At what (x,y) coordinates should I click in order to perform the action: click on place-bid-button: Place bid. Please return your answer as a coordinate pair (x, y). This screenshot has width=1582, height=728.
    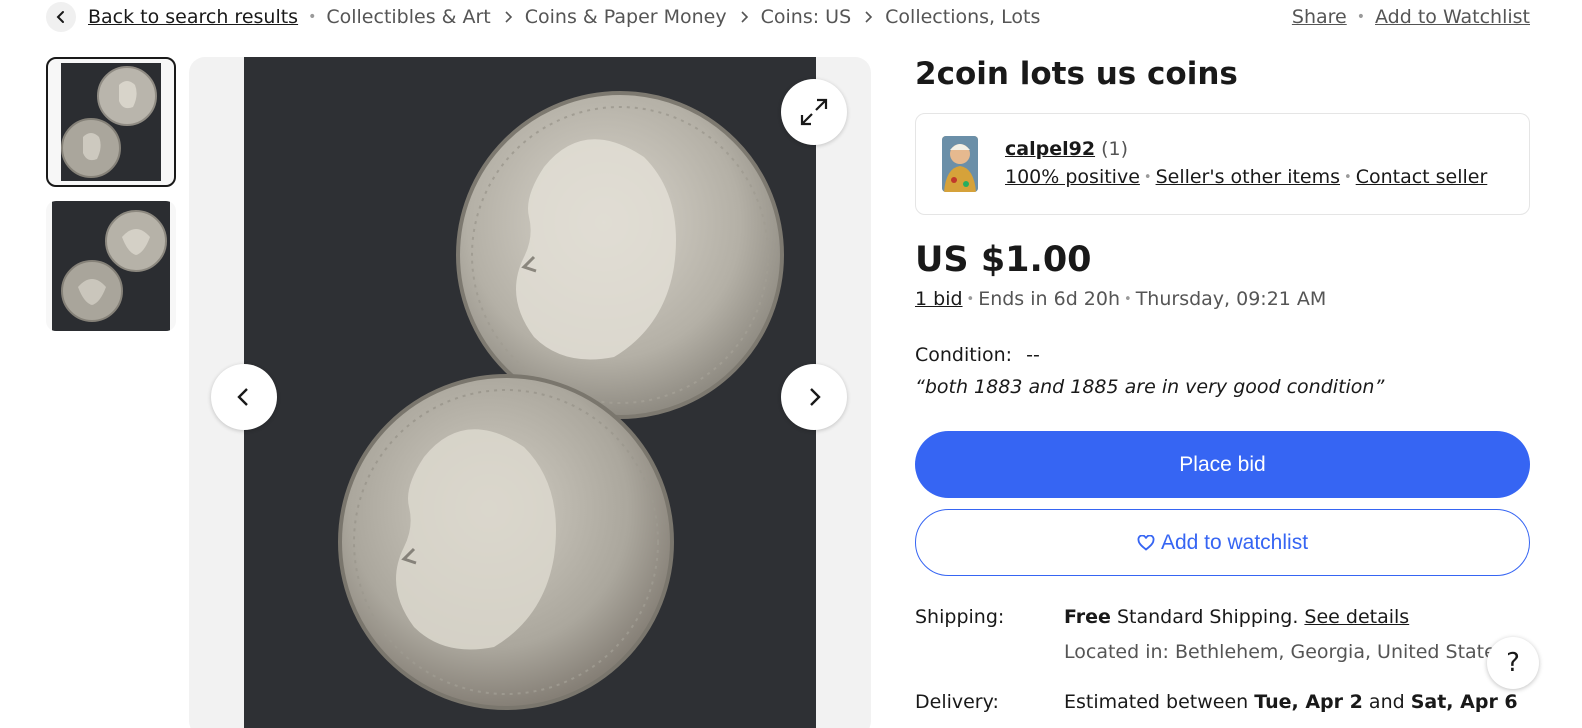
    Looking at the image, I should click on (1222, 464).